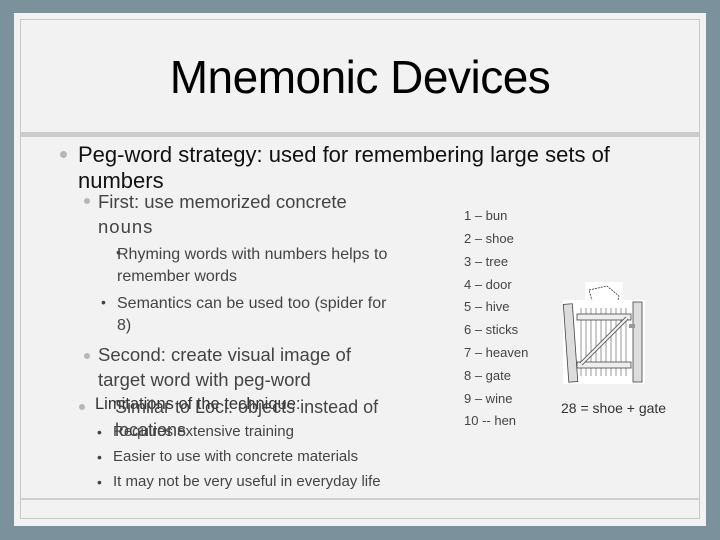 This screenshot has width=720, height=540. What do you see at coordinates (486, 261) in the screenshot?
I see `peg-item: 3 – tree` at bounding box center [486, 261].